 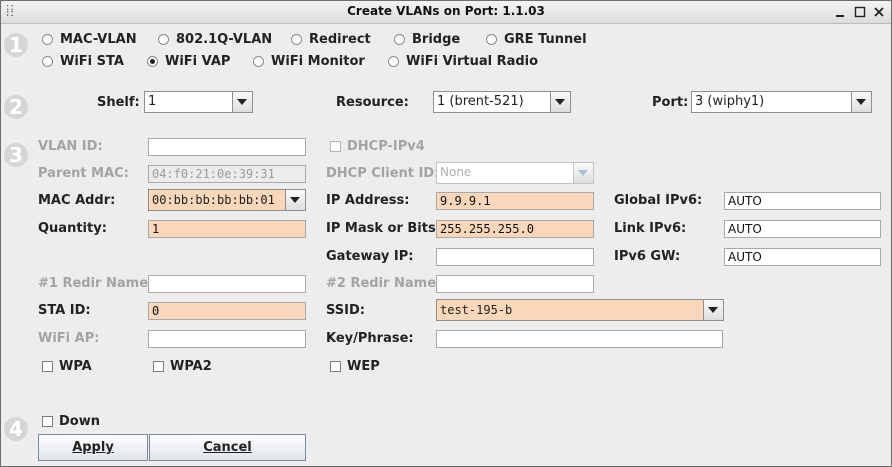 What do you see at coordinates (647, 256) in the screenshot?
I see `ipv6-gw-label: IPv6 GW:` at bounding box center [647, 256].